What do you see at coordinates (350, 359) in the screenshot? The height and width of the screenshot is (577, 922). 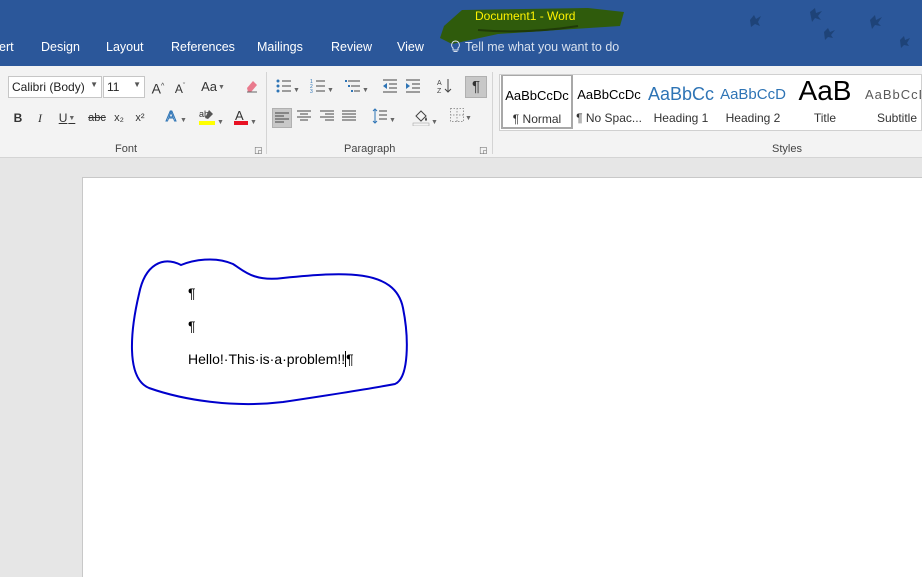 I see `paragraph-end-mark: ¶` at bounding box center [350, 359].